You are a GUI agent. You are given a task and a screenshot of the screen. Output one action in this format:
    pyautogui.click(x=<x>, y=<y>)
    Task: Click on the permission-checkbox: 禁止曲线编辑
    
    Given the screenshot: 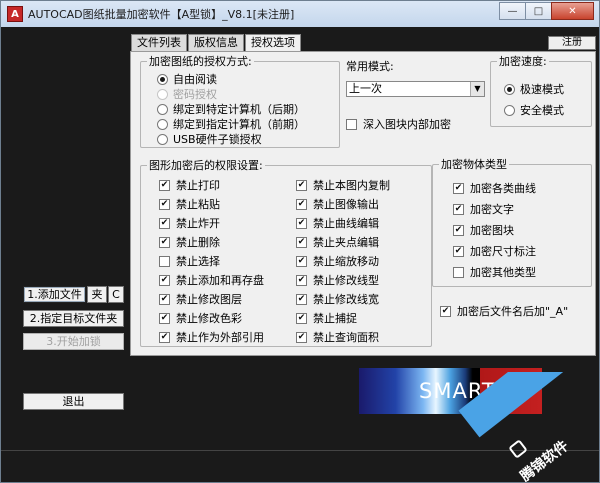 What is the action you would take?
    pyautogui.click(x=337, y=223)
    